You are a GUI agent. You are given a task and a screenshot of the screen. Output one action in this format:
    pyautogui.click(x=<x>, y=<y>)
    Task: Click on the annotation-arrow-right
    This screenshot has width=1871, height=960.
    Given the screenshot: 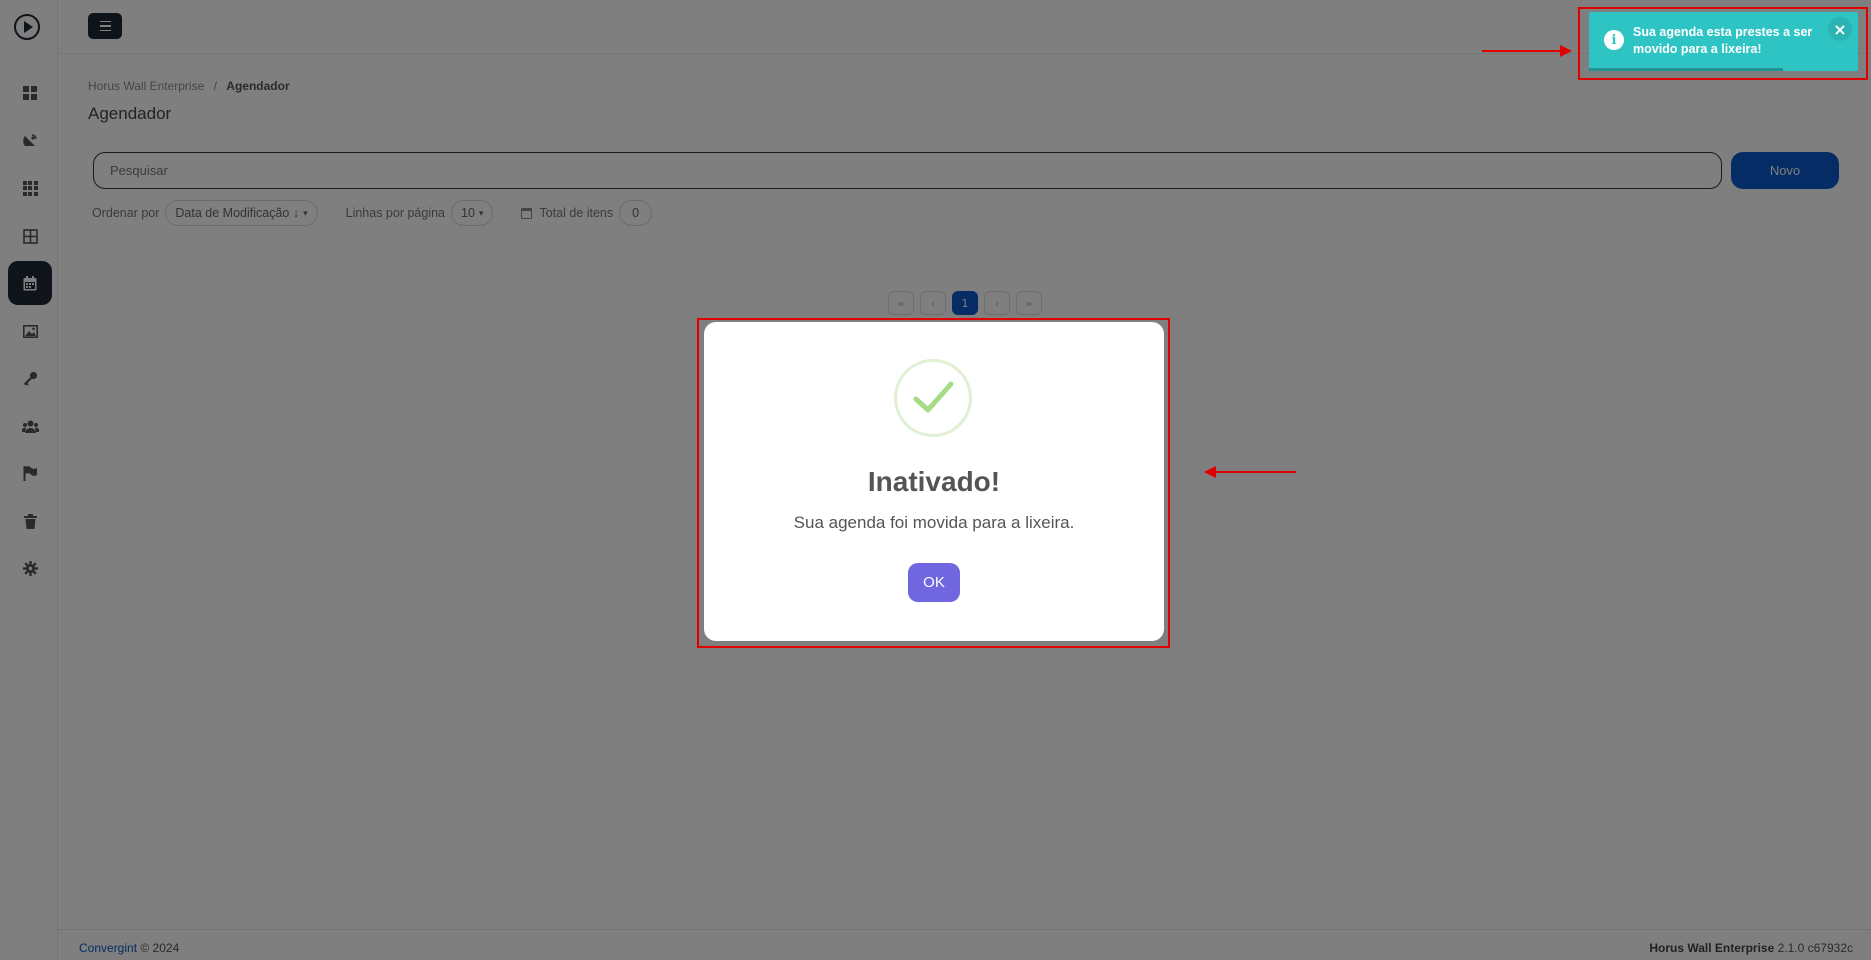 What is the action you would take?
    pyautogui.click(x=1527, y=51)
    